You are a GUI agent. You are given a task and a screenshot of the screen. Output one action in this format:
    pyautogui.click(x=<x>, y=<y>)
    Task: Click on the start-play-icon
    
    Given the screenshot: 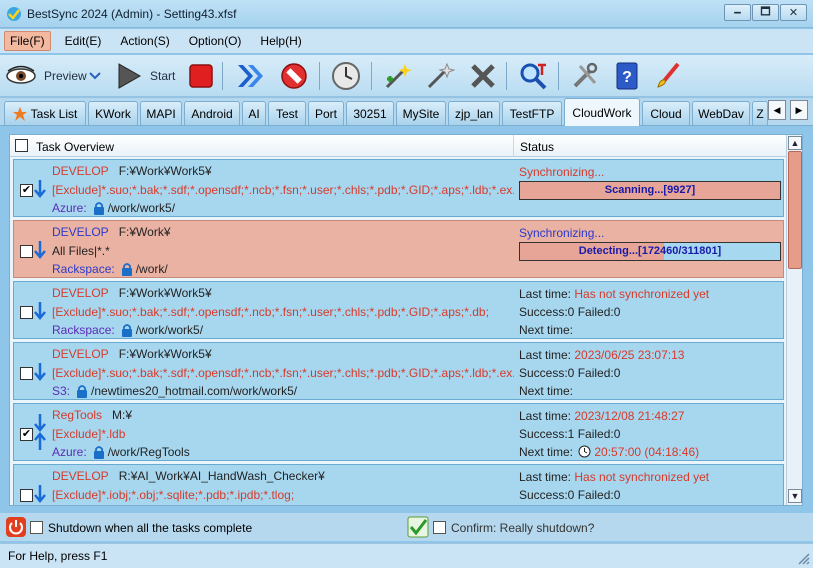 What is the action you would take?
    pyautogui.click(x=129, y=76)
    